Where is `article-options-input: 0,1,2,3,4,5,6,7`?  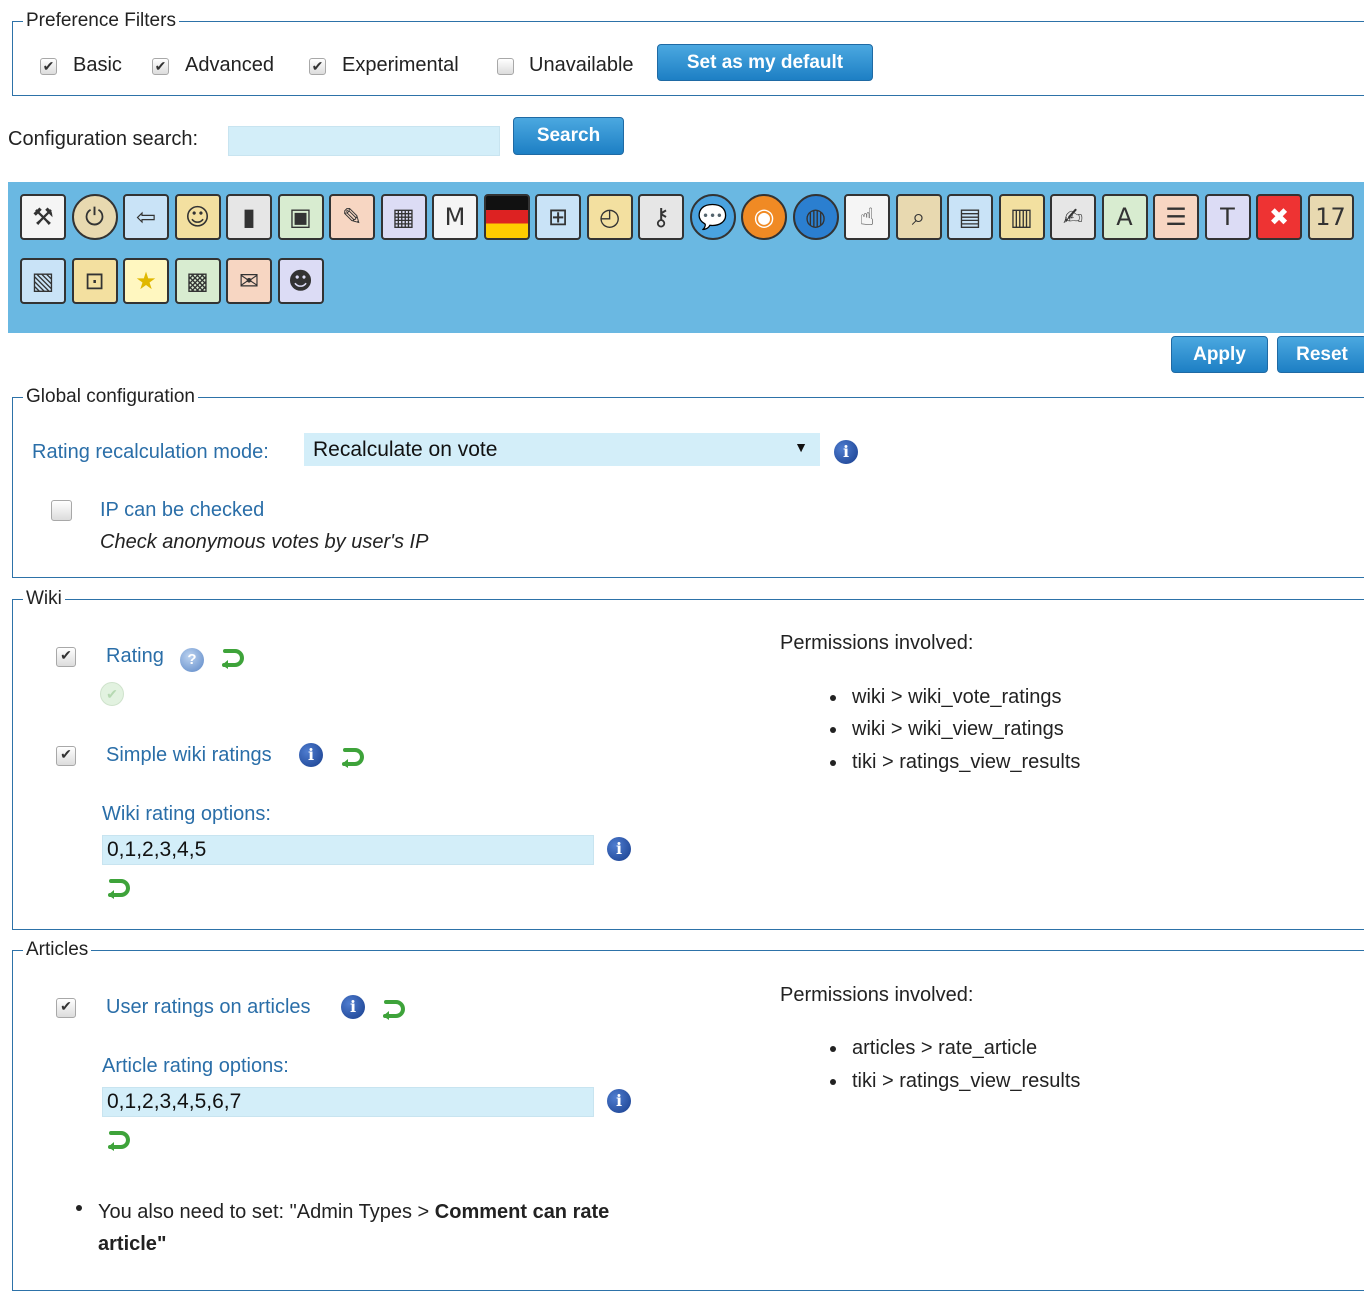 article-options-input: 0,1,2,3,4,5,6,7 is located at coordinates (348, 1102).